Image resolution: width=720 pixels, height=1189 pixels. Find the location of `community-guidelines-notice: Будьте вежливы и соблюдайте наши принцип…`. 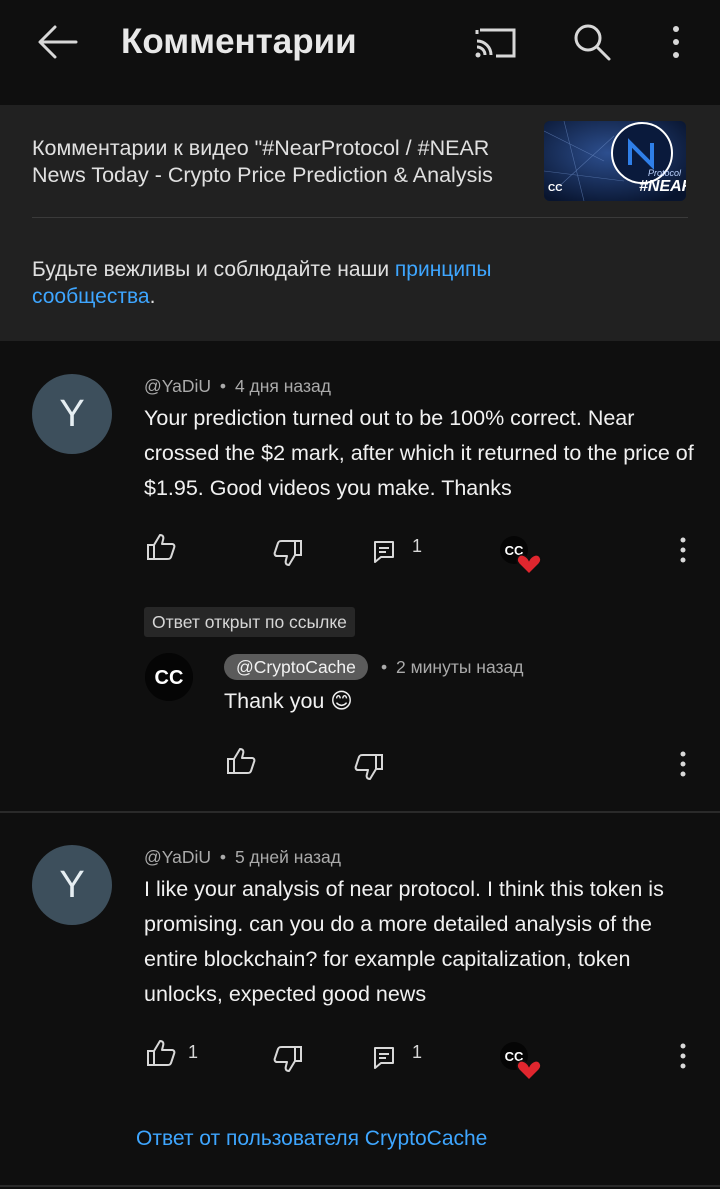

community-guidelines-notice: Будьте вежливы и соблюдайте наши принцип… is located at coordinates (357, 283).